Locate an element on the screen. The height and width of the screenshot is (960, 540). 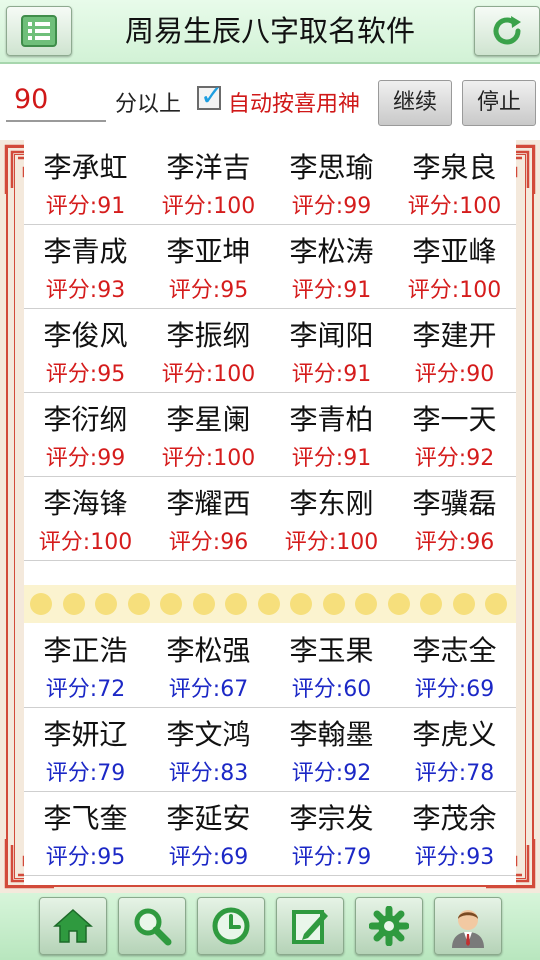
result-row: 李青成 评分:93 李亚坤 评分:95 李松涛 评分:91 李亚峰 评分:100 is located at coordinates (270, 266).